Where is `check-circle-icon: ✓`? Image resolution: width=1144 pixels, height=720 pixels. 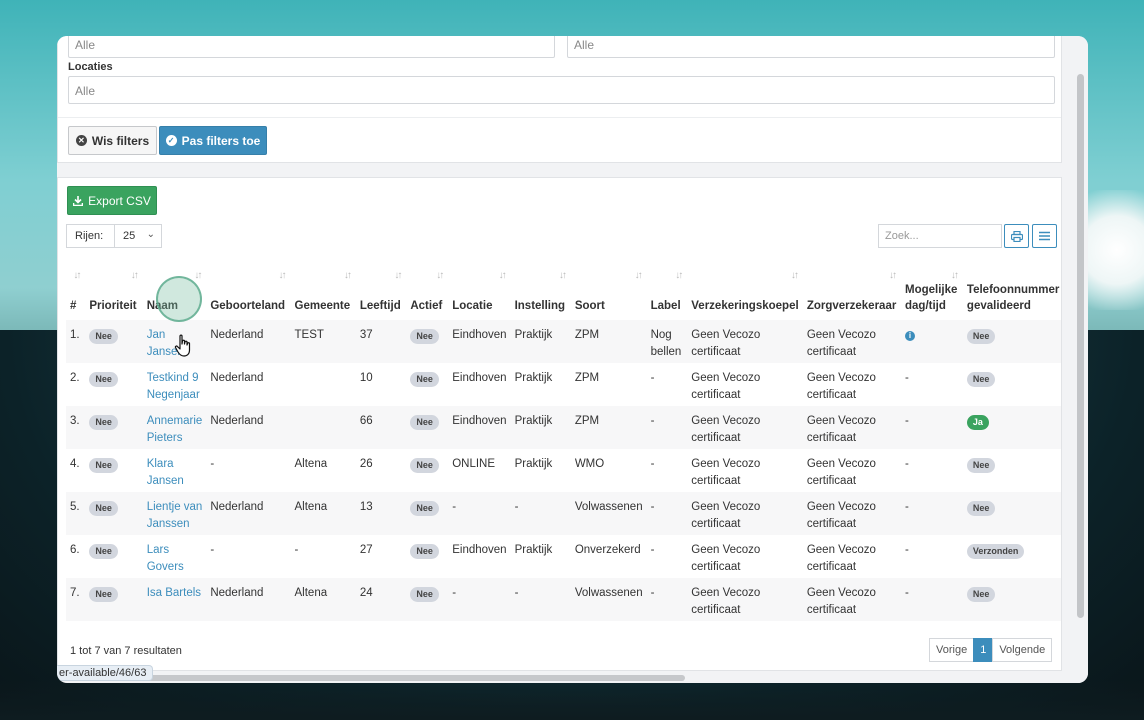
check-circle-icon: ✓ is located at coordinates (171, 140).